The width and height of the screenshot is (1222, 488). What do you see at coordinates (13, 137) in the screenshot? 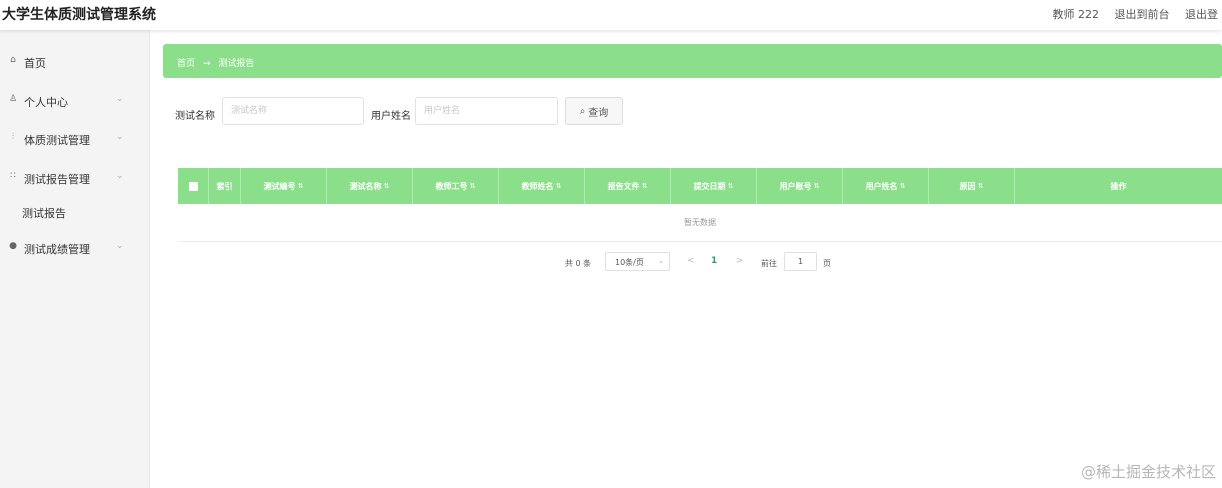
I see `chart-icon: ⫶` at bounding box center [13, 137].